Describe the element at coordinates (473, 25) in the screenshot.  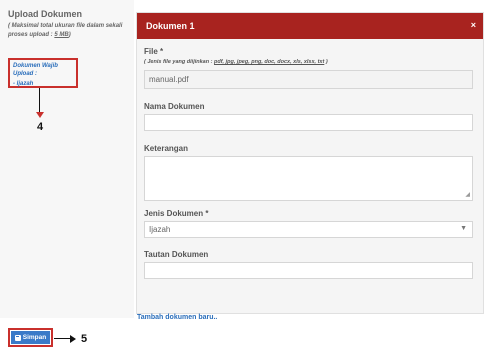
I see `close-icon: ×` at that location.